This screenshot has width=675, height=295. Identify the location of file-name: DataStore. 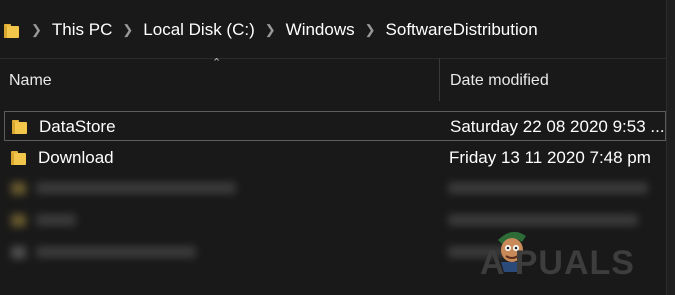
(77, 126).